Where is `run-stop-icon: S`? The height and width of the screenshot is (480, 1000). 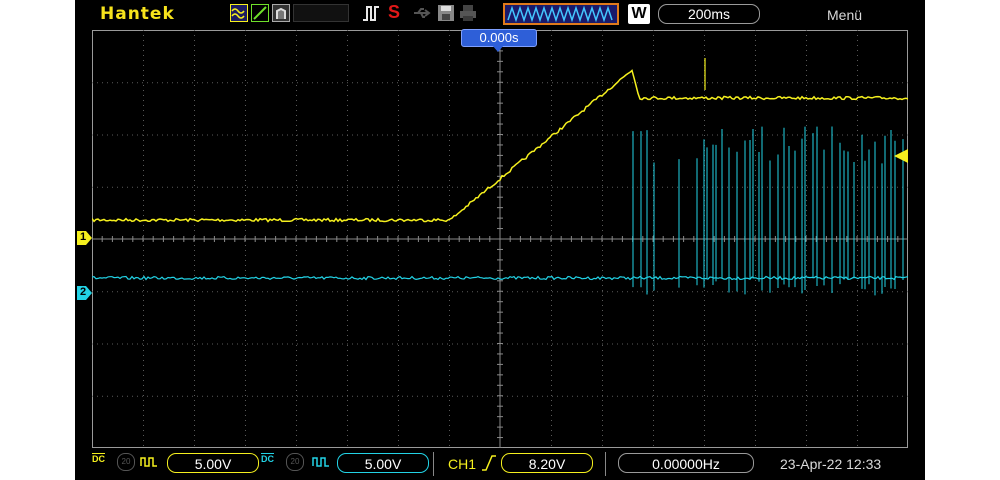
run-stop-icon: S is located at coordinates (394, 12).